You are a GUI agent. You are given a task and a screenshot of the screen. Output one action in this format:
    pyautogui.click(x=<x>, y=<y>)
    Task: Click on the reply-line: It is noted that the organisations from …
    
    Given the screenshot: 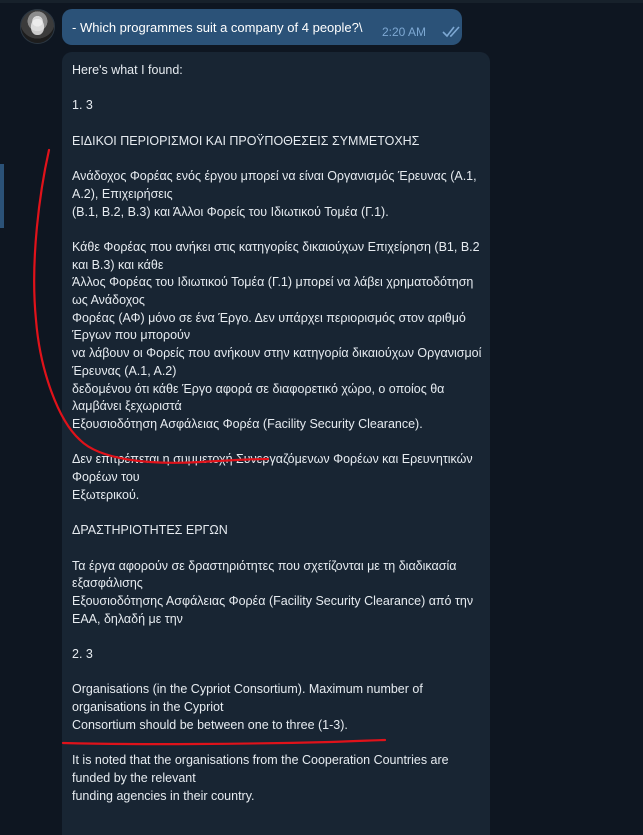 What is the action you would take?
    pyautogui.click(x=260, y=769)
    